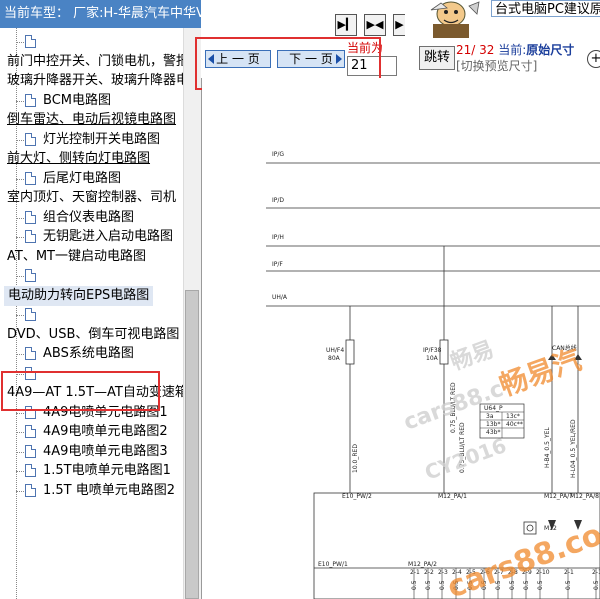  I want to click on diagram-label: 10.0_RED, so click(355, 458).